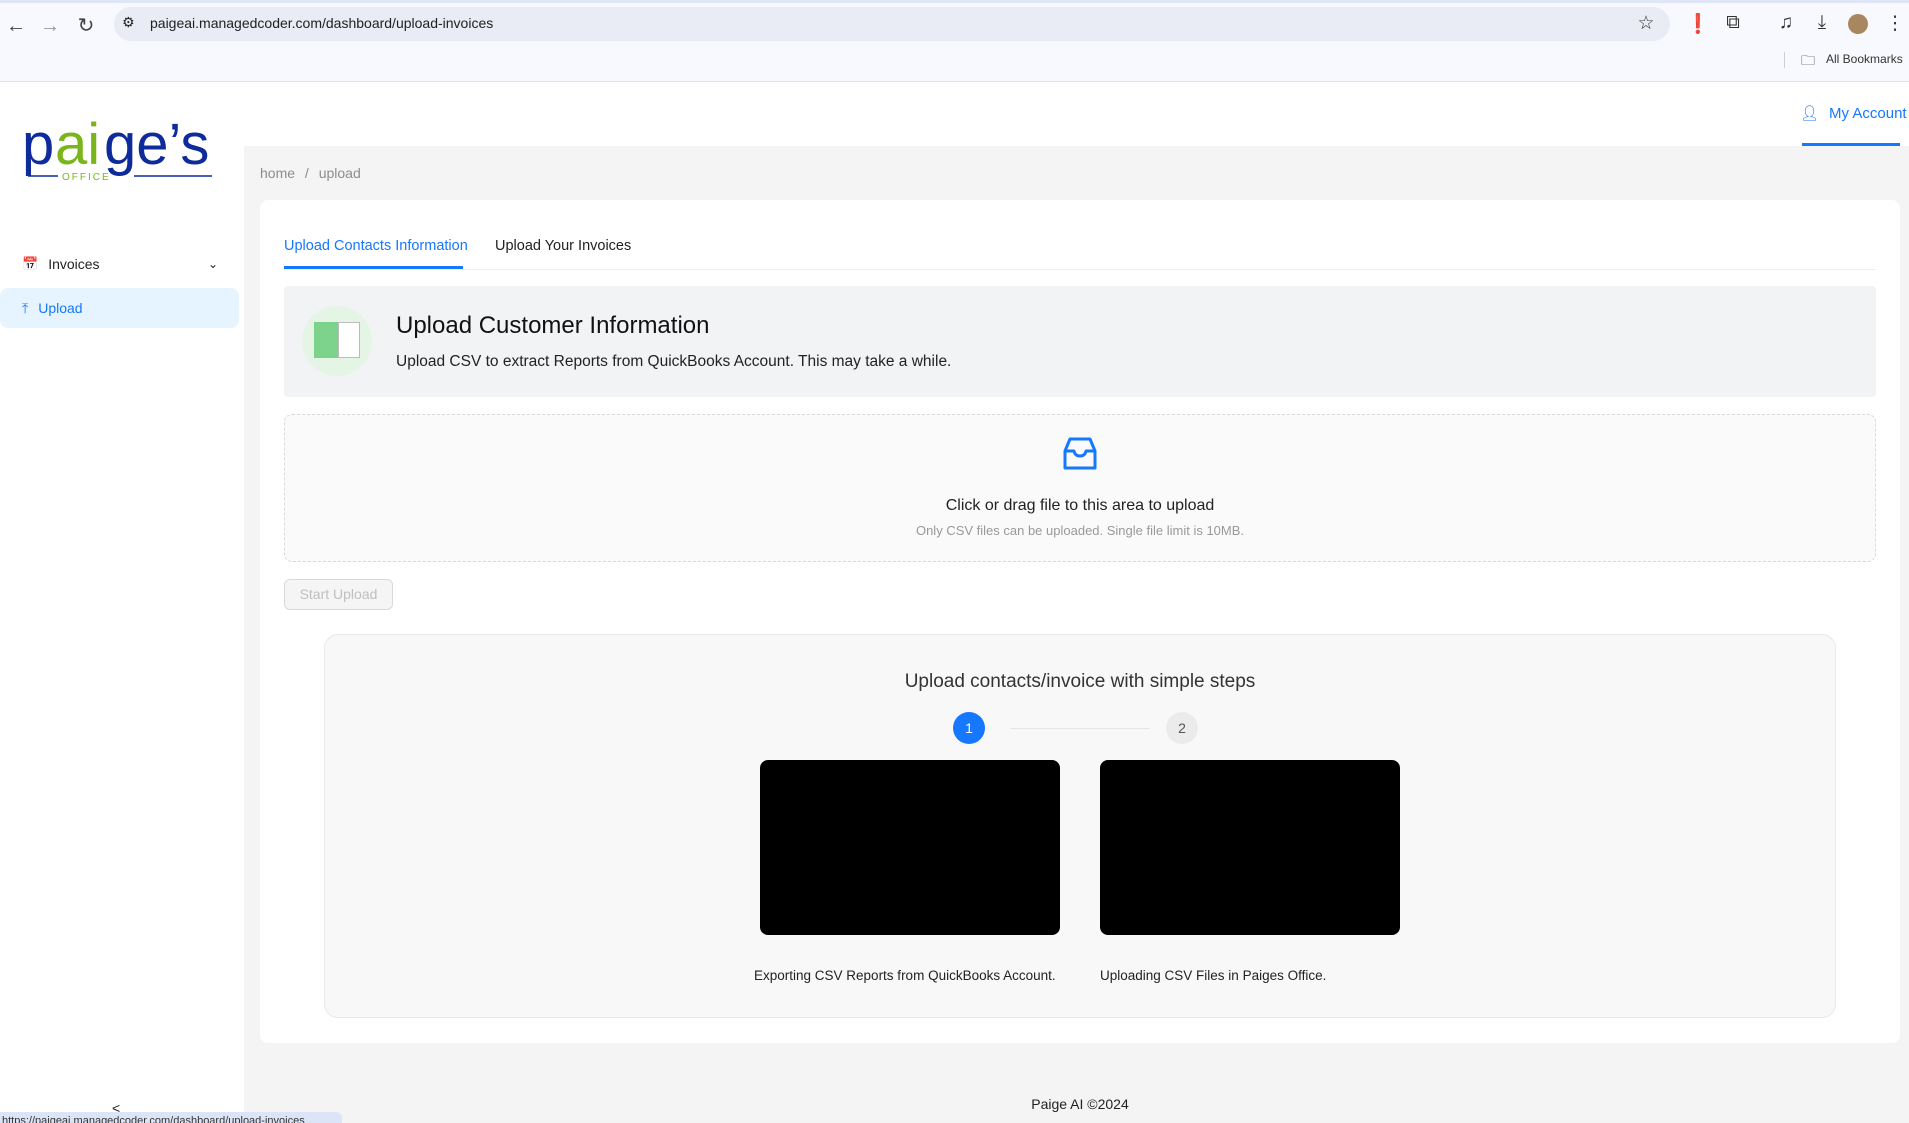  I want to click on logo: p ai ge’s OFFICE, so click(119, 153).